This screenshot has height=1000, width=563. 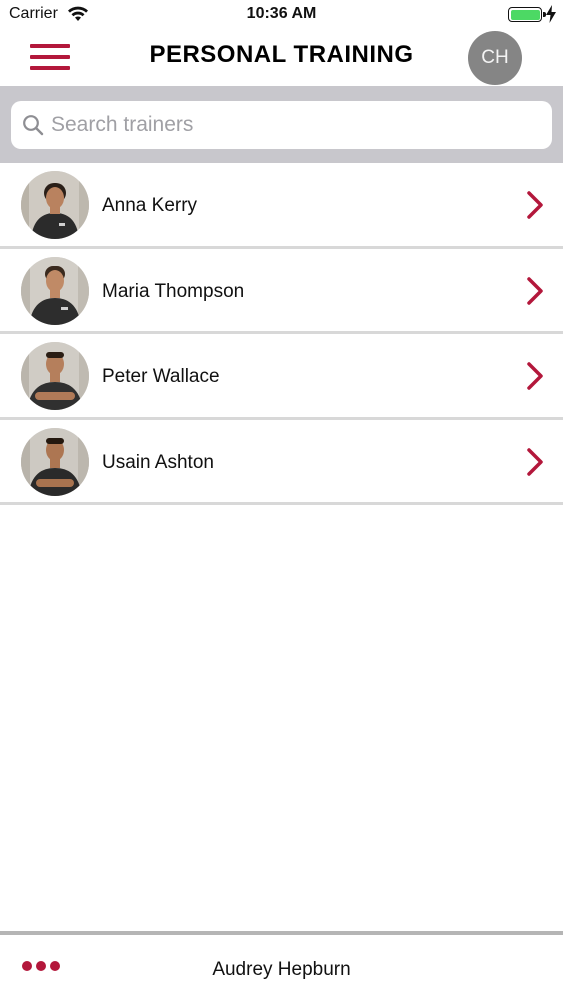 I want to click on user-avatar-button: CH, so click(x=495, y=58).